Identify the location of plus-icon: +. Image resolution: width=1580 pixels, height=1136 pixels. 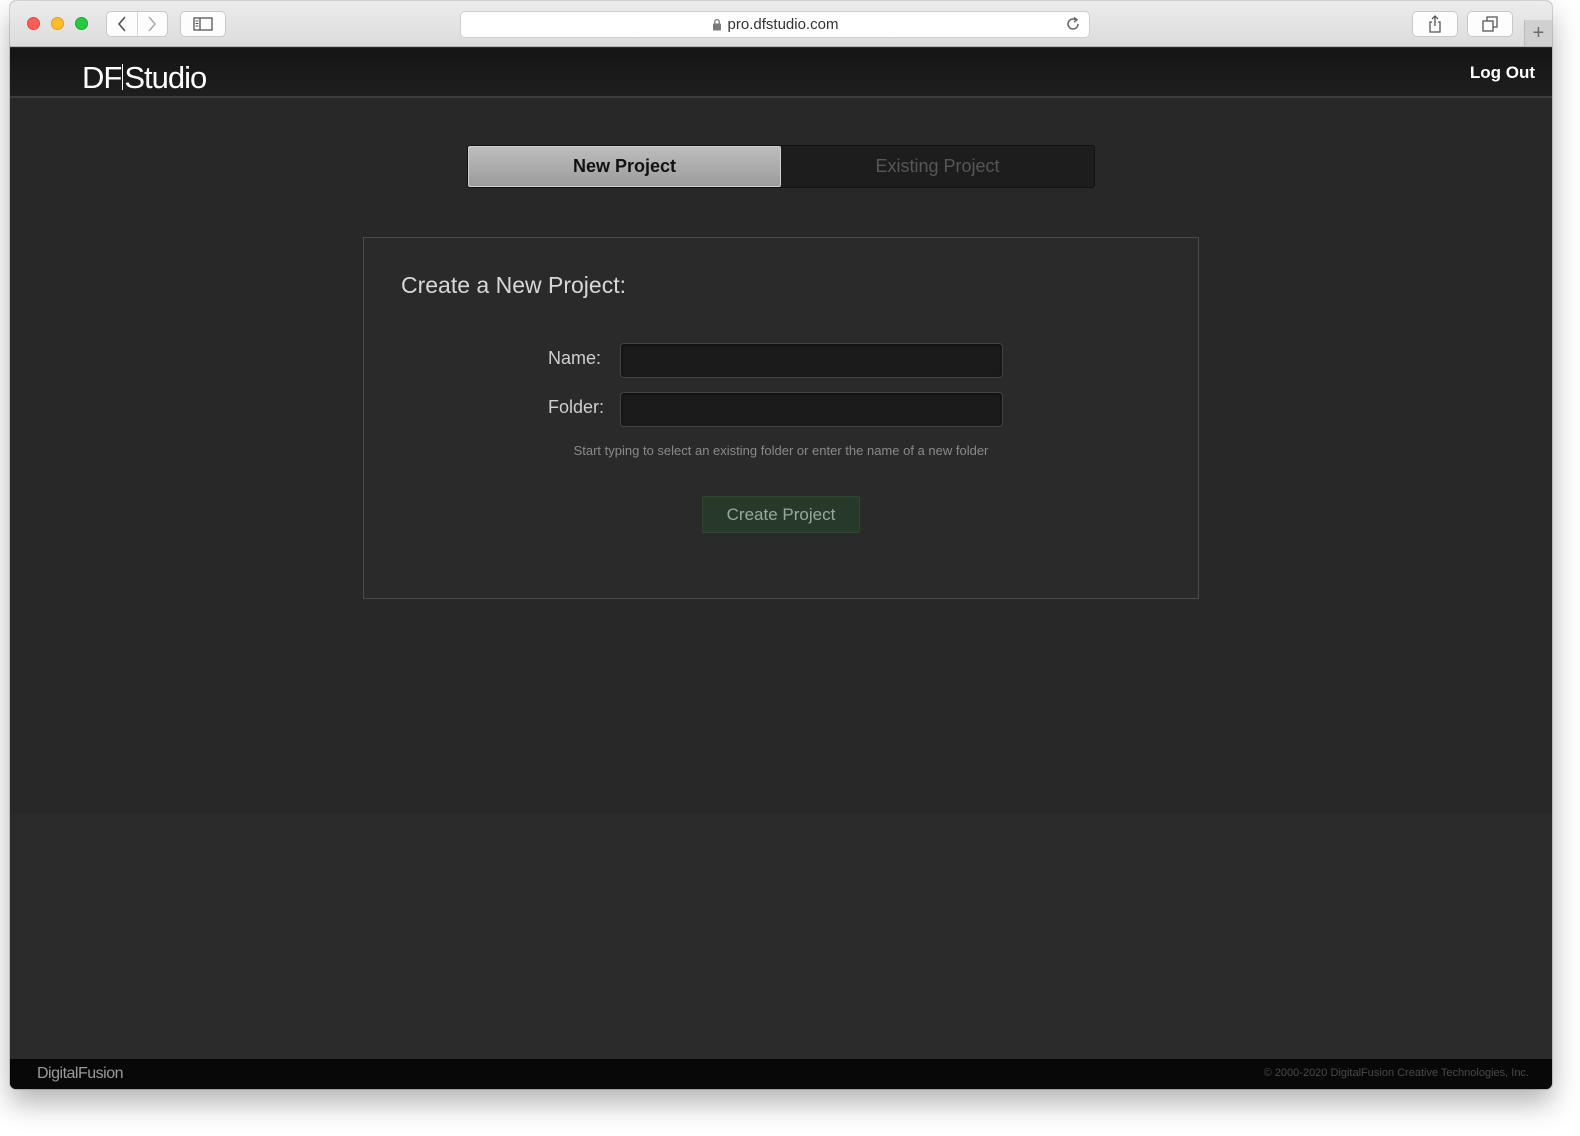
(1538, 33).